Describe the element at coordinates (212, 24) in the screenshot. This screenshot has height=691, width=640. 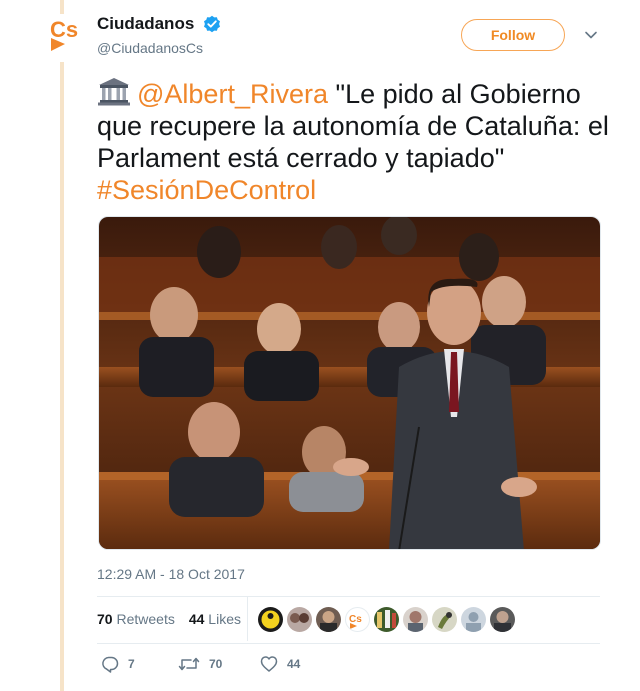
I see `verified-badge-icon` at that location.